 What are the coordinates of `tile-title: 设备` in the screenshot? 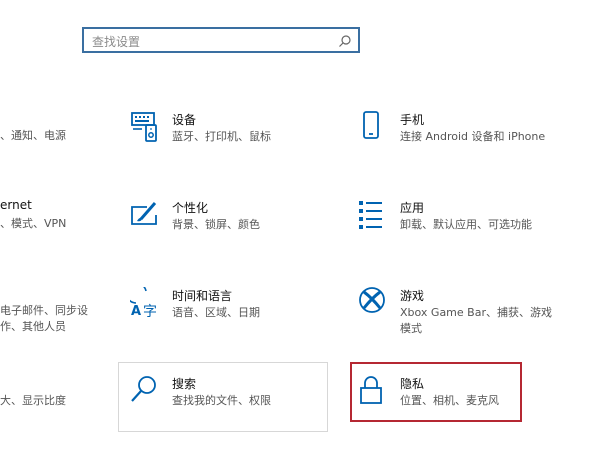 It's located at (184, 120).